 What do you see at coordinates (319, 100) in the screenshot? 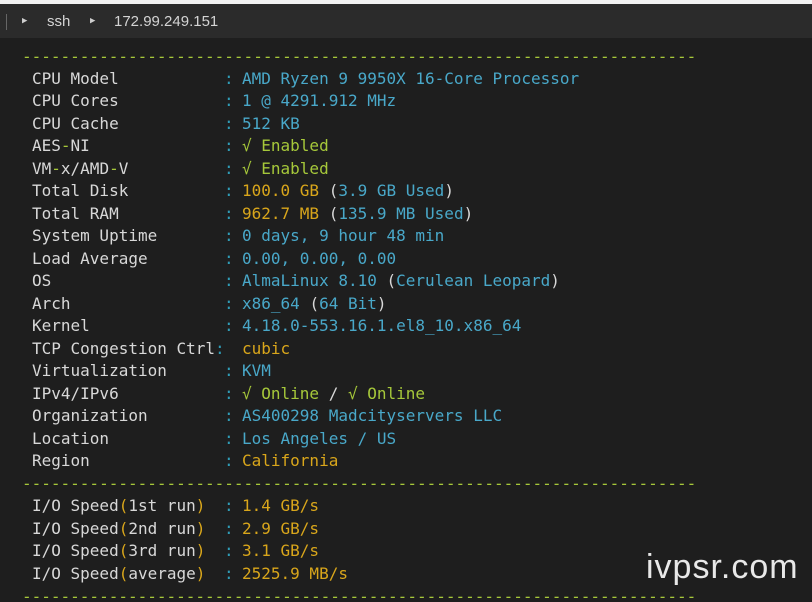
I see `value: 1 @ 4291.912 MHz` at bounding box center [319, 100].